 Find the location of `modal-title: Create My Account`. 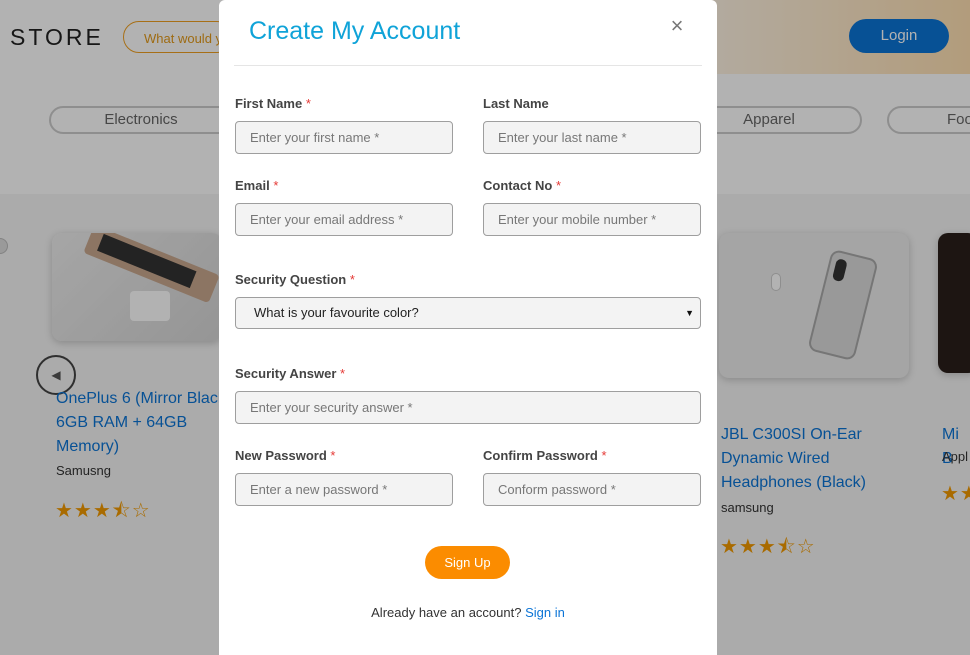

modal-title: Create My Account is located at coordinates (355, 31).